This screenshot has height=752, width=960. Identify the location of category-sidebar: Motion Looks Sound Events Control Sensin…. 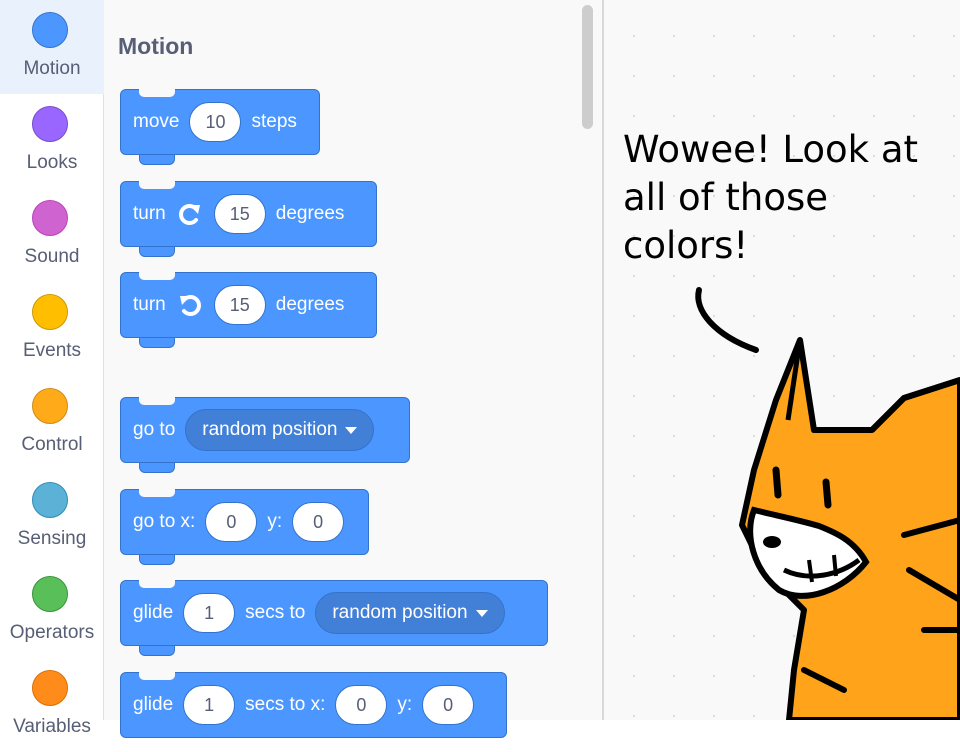
(52, 368).